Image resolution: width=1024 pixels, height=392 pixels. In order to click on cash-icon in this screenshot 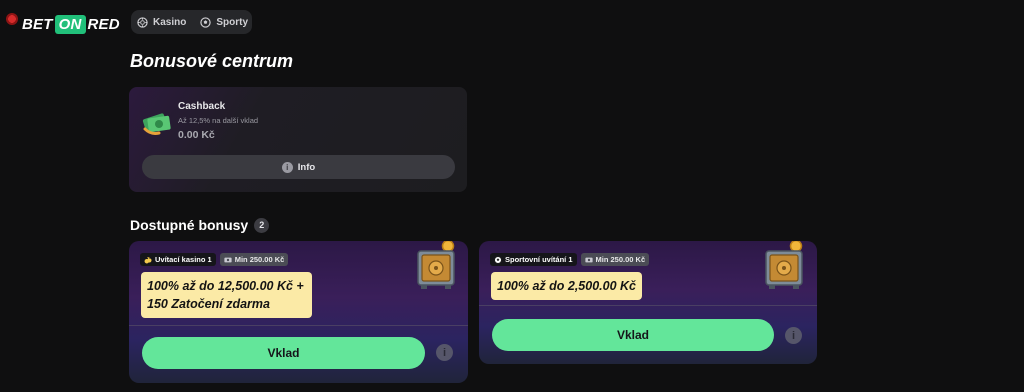, I will do `click(156, 124)`.